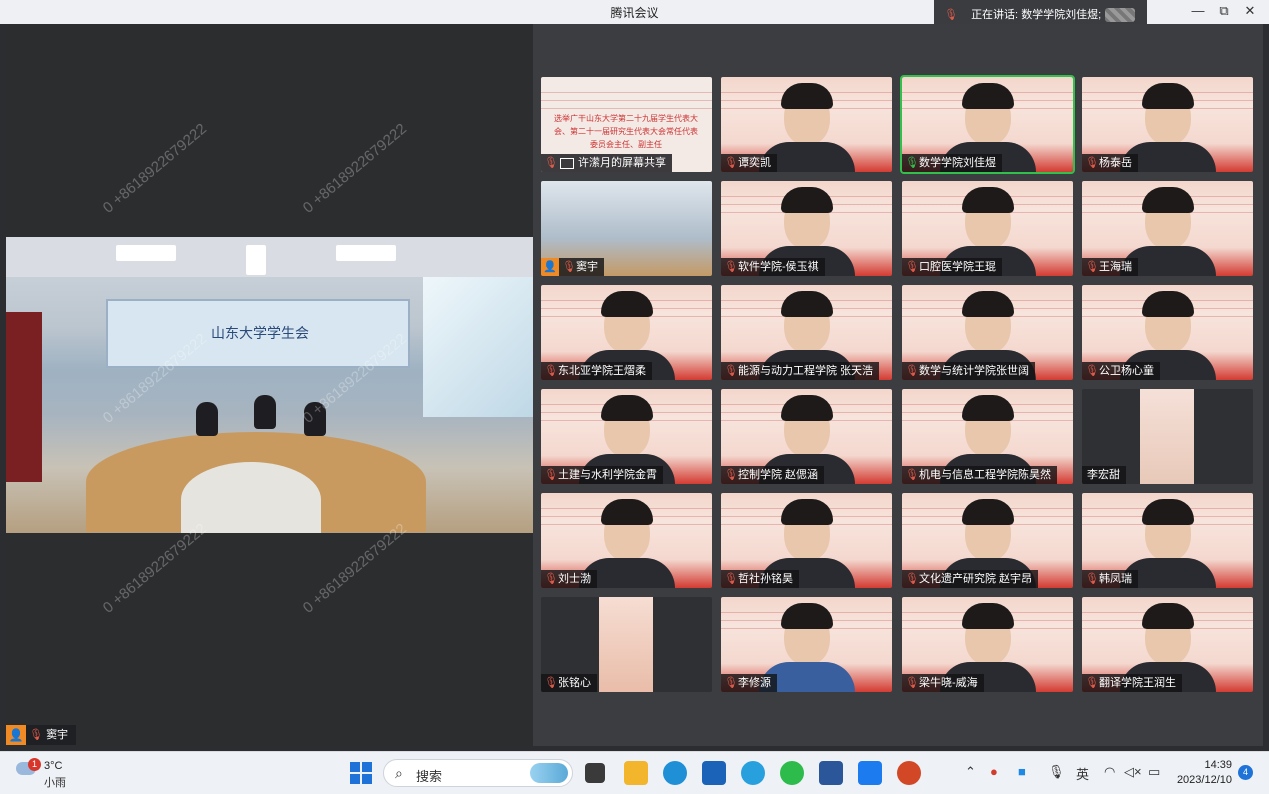 The image size is (1269, 794). Describe the element at coordinates (974, 371) in the screenshot. I see `participant-name: 数学与统计学院张世阔` at that location.